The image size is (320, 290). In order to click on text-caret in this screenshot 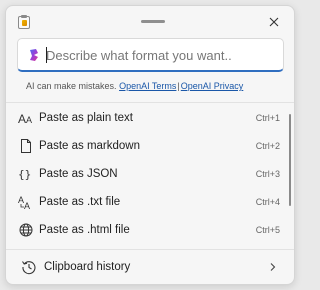, I will do `click(46, 55)`.